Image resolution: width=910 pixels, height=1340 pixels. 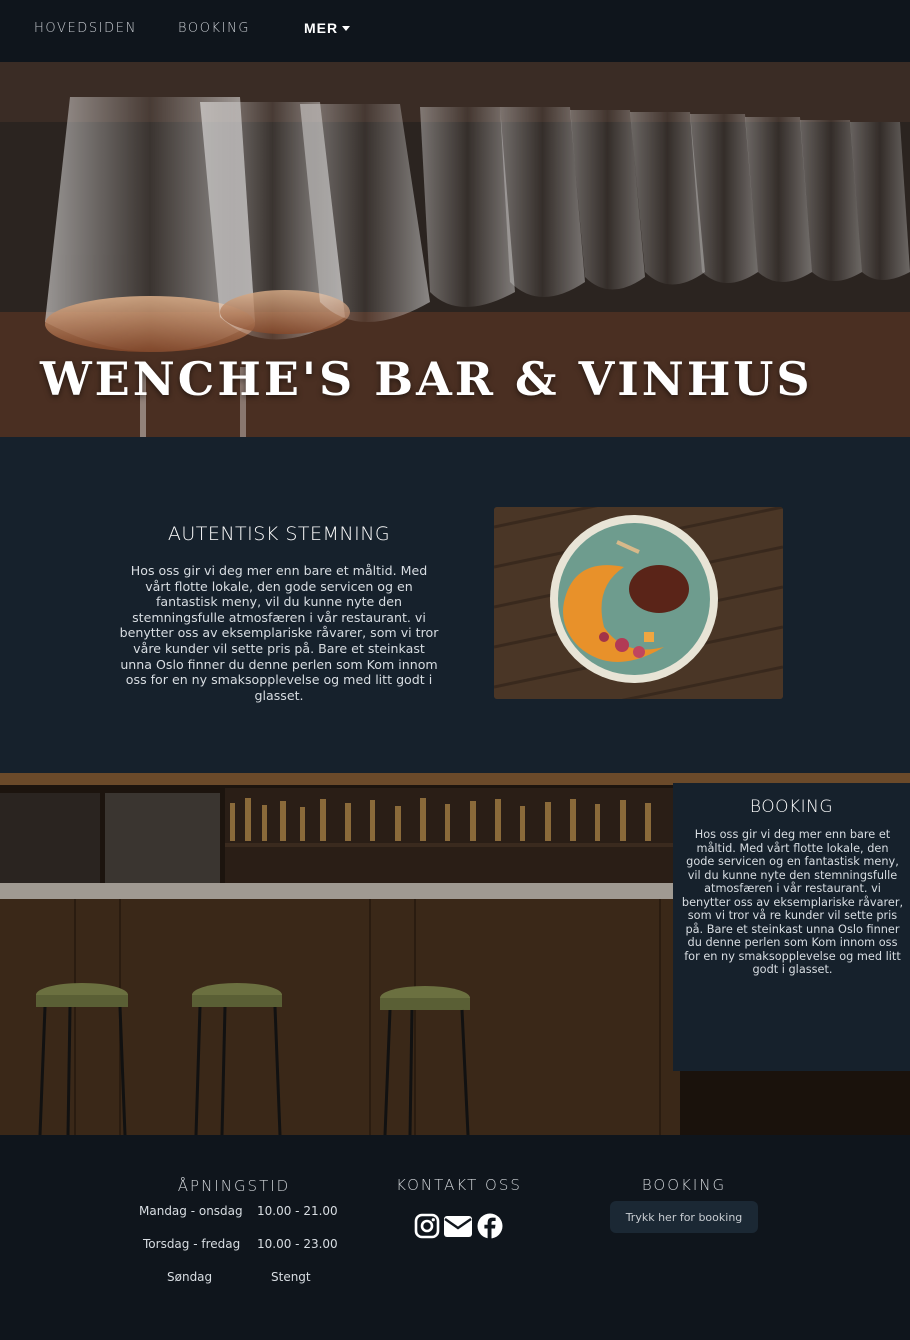 I want to click on hero-title: WENCHE'S BAR & VINHUS, so click(x=426, y=379).